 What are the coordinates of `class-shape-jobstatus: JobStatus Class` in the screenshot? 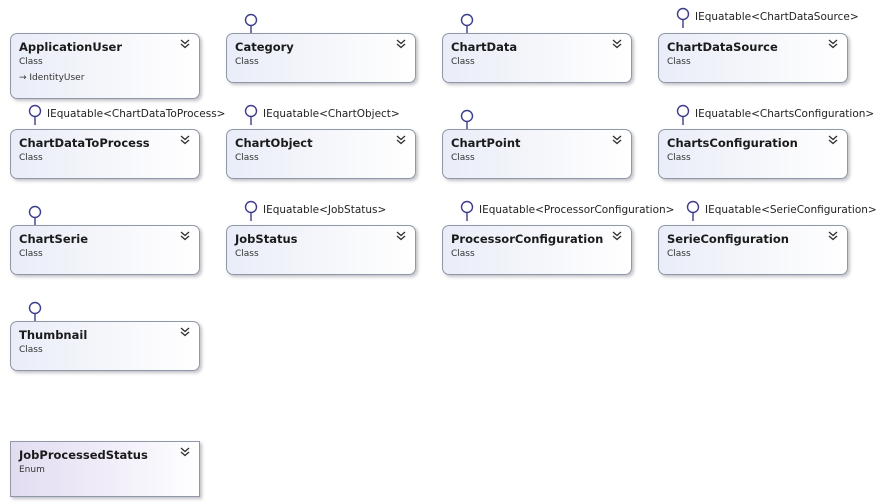 It's located at (321, 250).